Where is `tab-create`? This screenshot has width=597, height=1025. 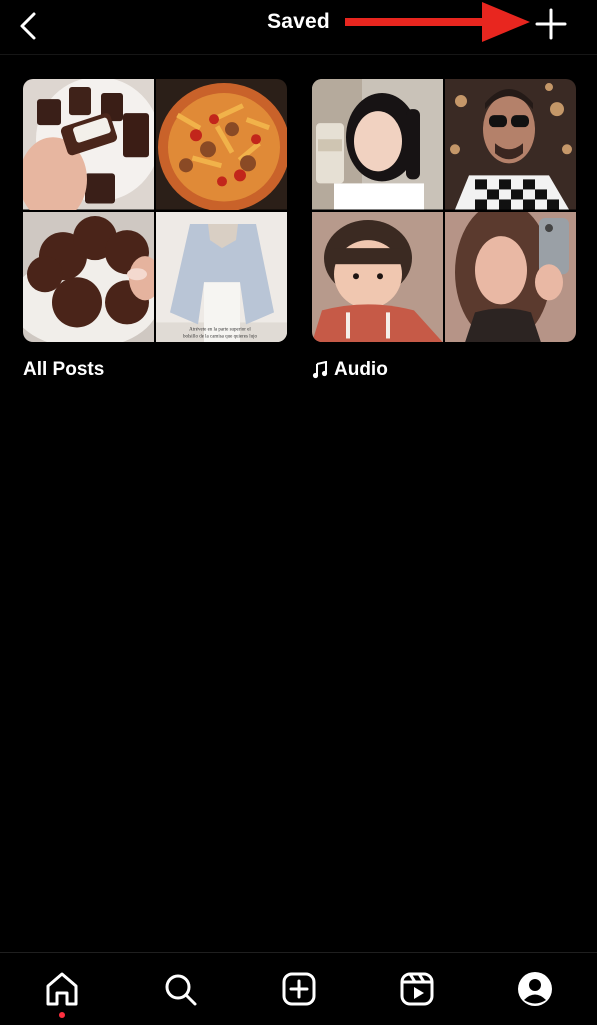 tab-create is located at coordinates (299, 989).